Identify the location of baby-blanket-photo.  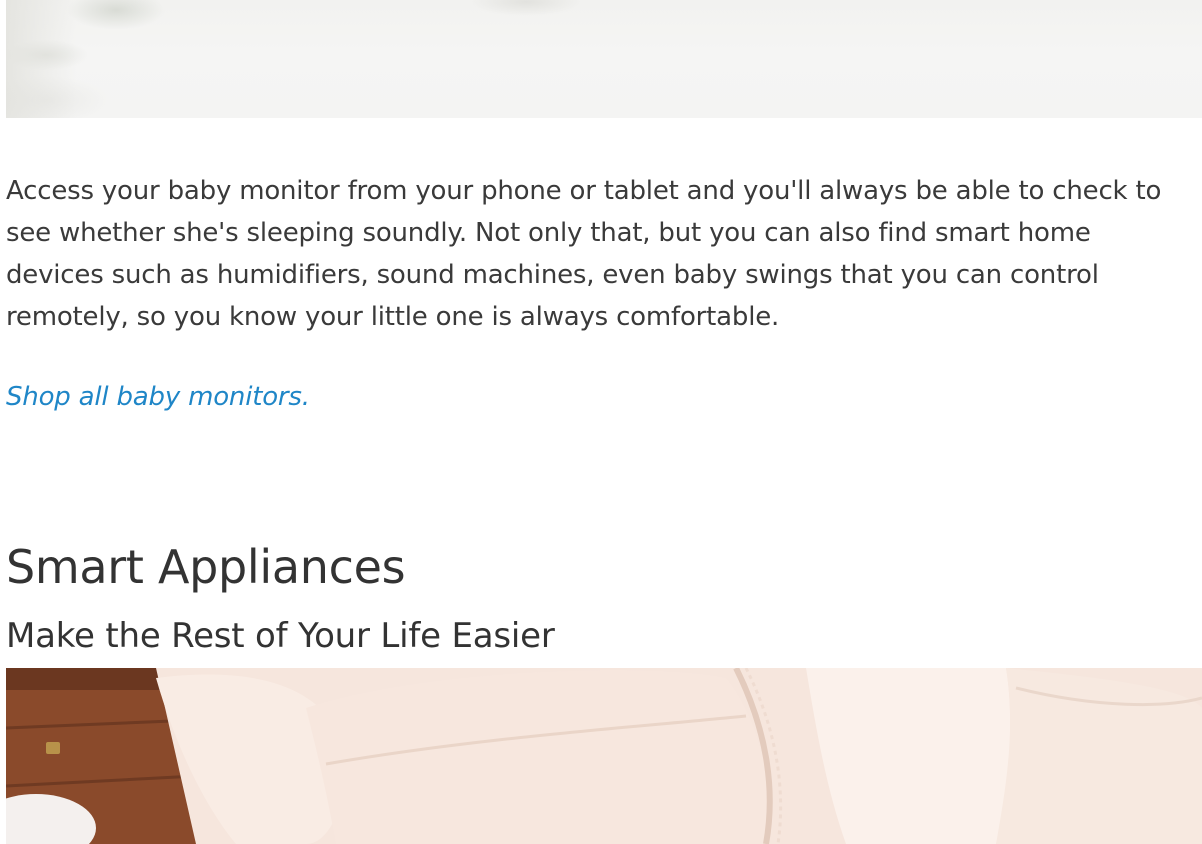
(604, 59).